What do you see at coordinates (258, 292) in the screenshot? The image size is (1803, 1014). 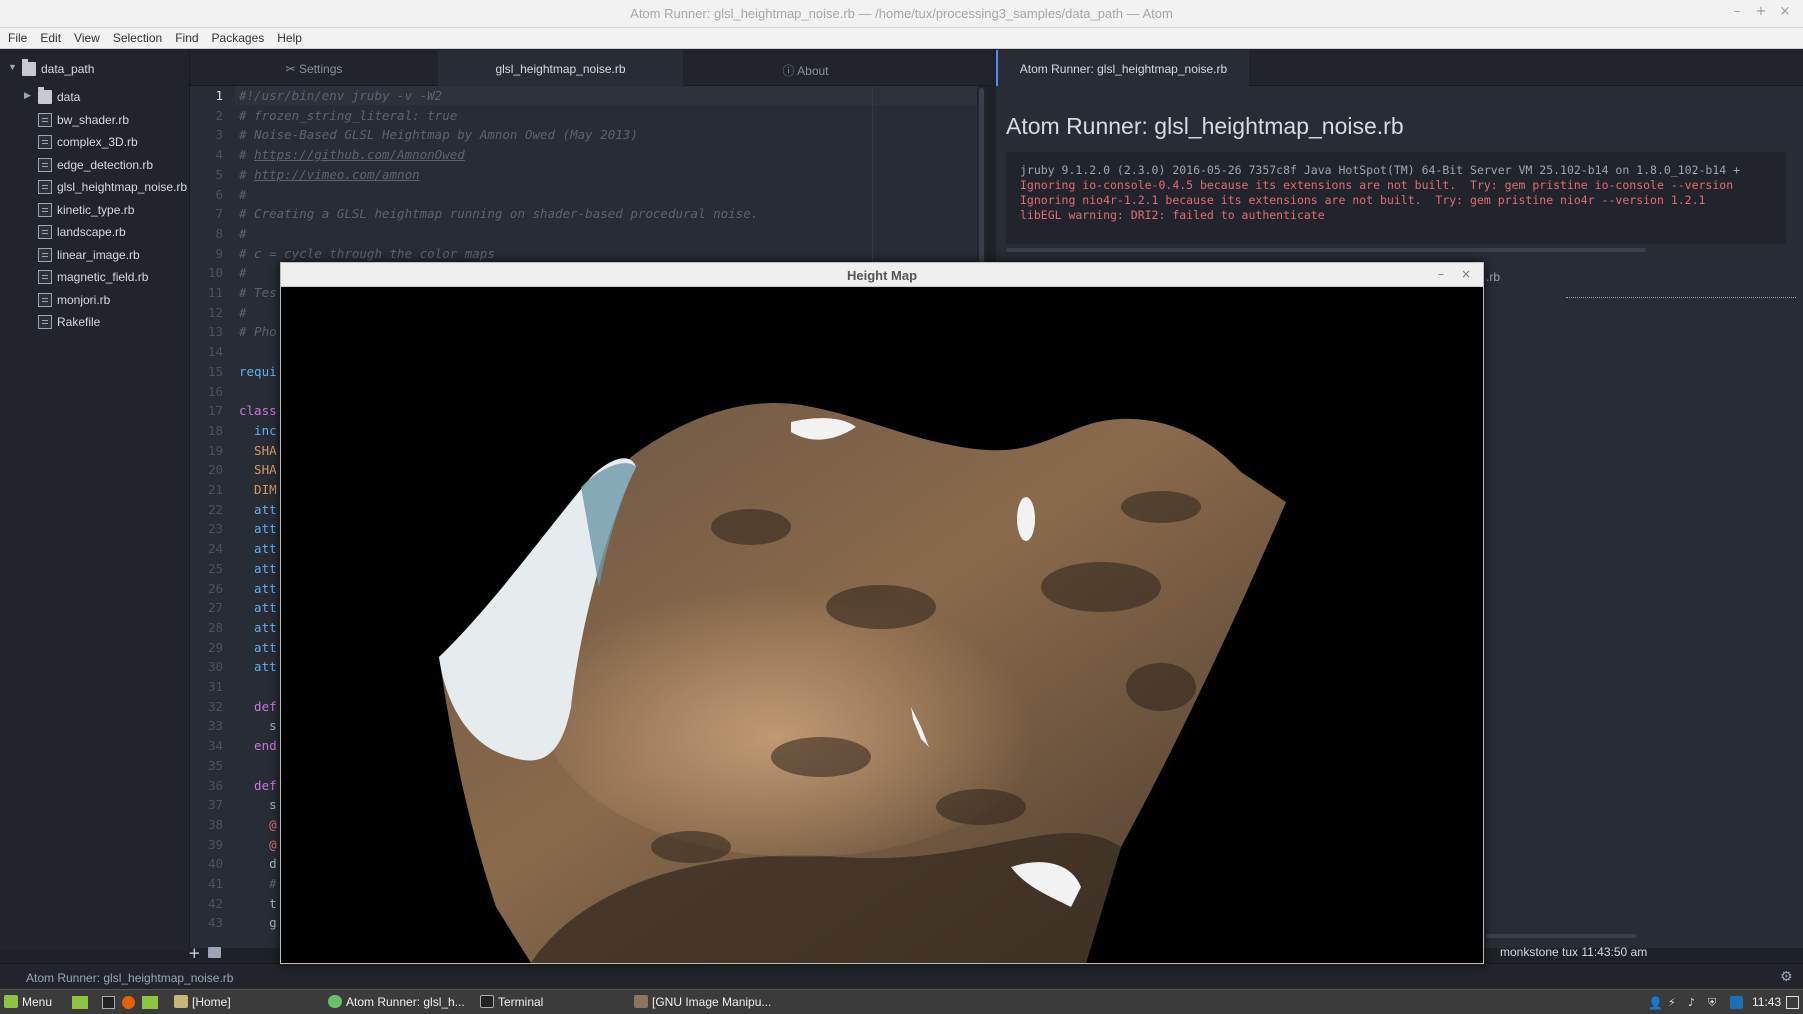 I see `code-line: # Tes` at bounding box center [258, 292].